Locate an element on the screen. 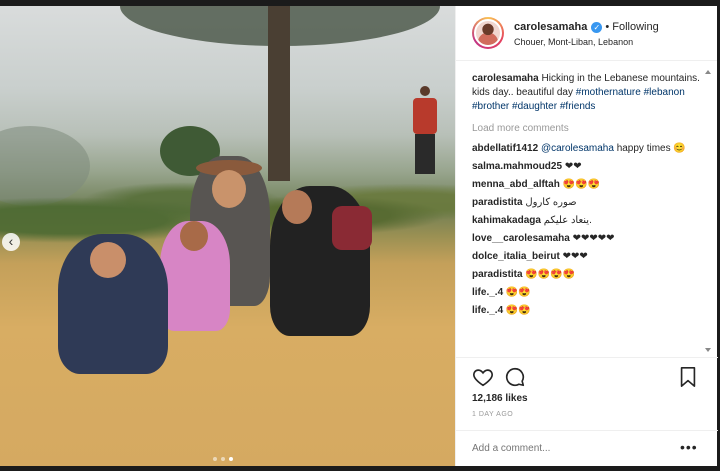 Image resolution: width=720 pixels, height=471 pixels. avatar is located at coordinates (488, 33).